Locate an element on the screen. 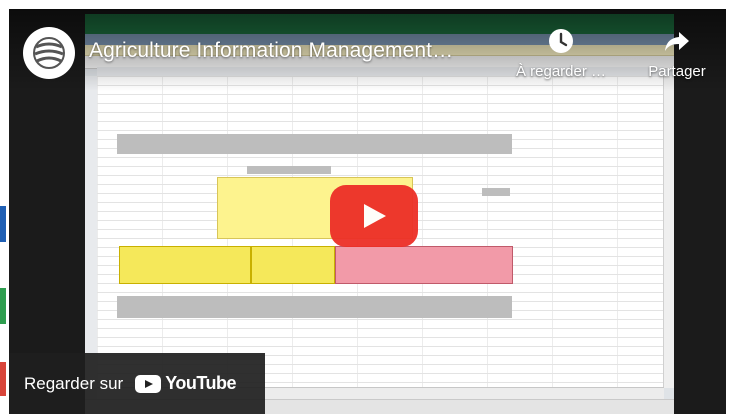  side-accent-red is located at coordinates (3, 379).